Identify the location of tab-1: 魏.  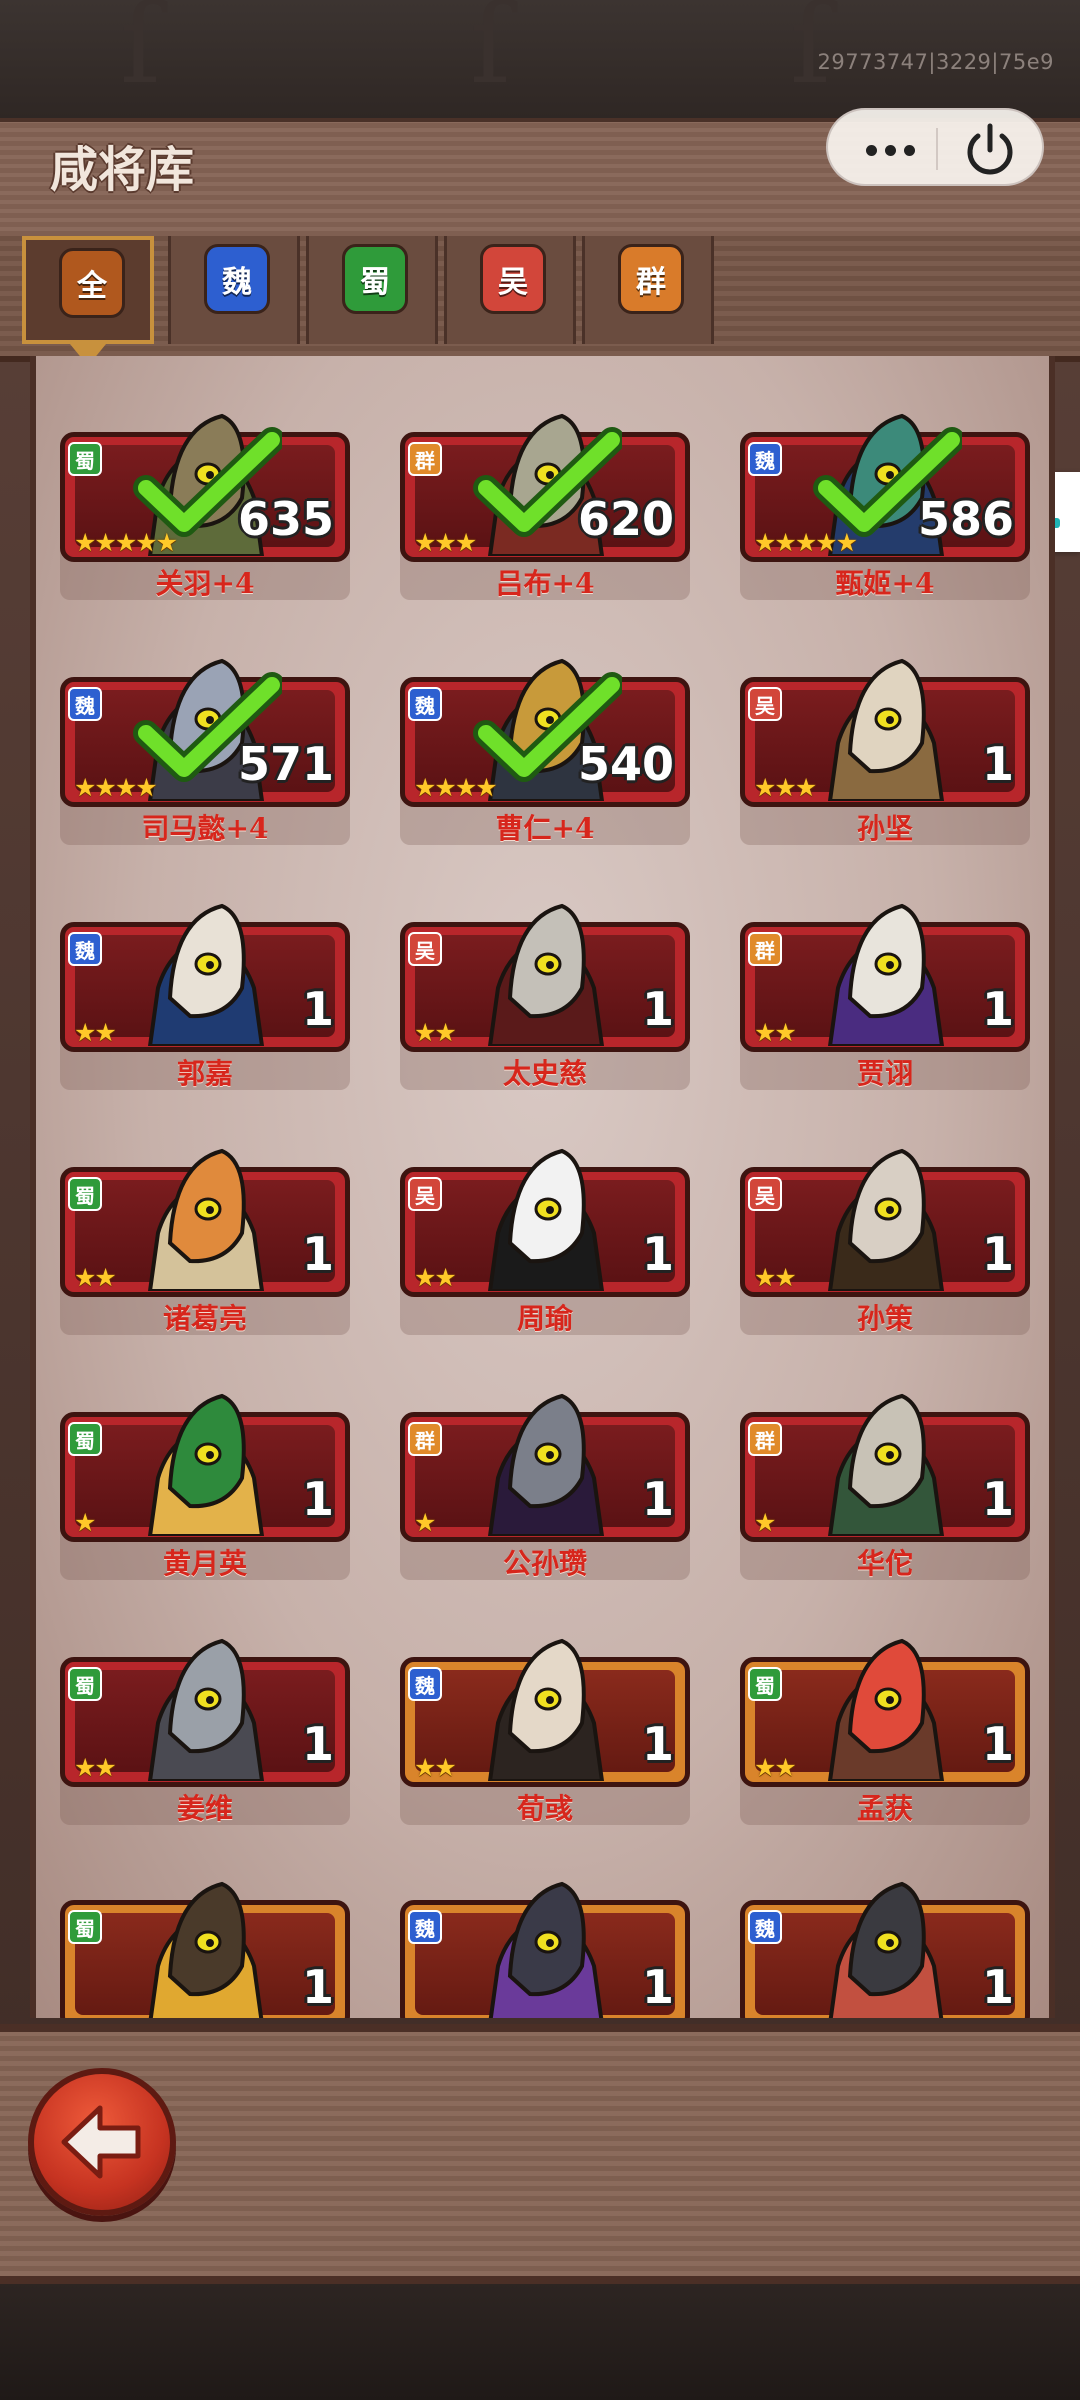
(234, 290).